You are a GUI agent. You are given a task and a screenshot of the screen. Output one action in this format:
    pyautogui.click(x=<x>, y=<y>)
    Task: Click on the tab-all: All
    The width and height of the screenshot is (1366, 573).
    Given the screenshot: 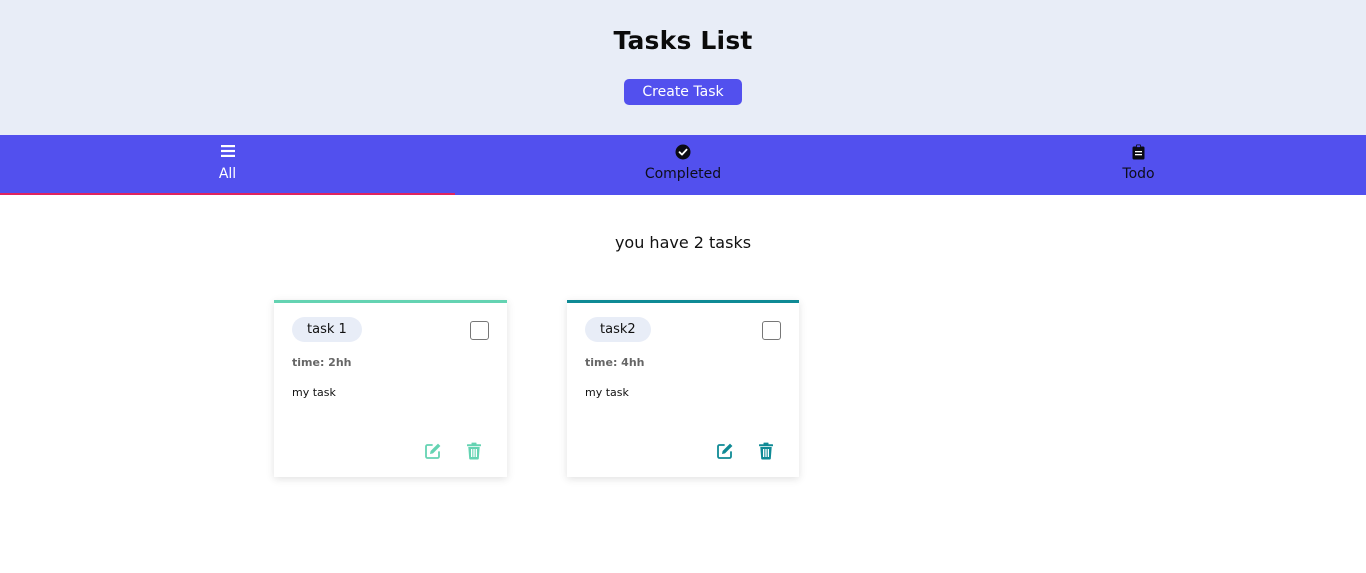 What is the action you would take?
    pyautogui.click(x=227, y=165)
    